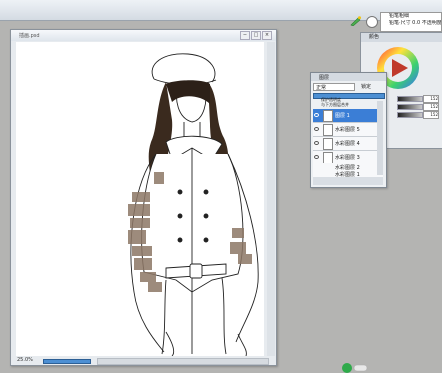 The image size is (442, 373). Describe the element at coordinates (29, 36) in the screenshot. I see `canvas-title: 插画.psd` at that location.